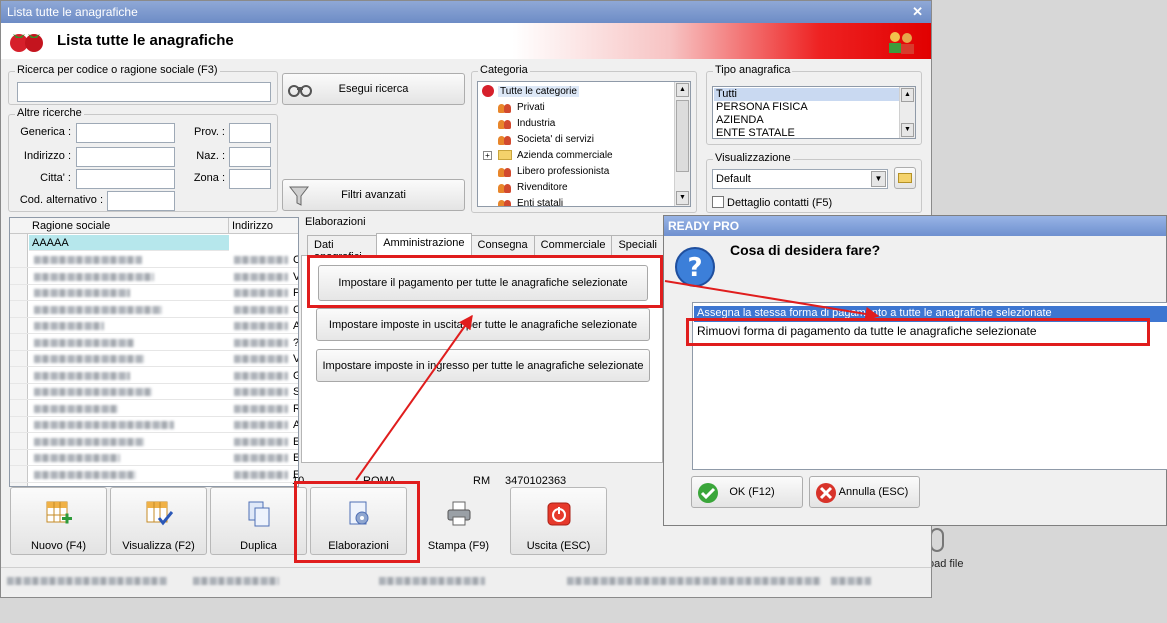 Image resolution: width=1167 pixels, height=623 pixels. Describe the element at coordinates (466, 41) in the screenshot. I see `header-strip: Lista tutte le anagrafiche` at that location.